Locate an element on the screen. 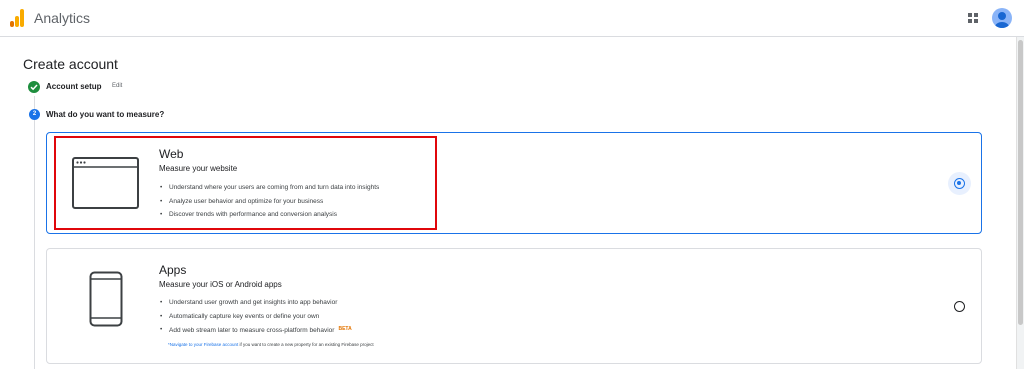 The image size is (1024, 369). account-avatar is located at coordinates (1002, 18).